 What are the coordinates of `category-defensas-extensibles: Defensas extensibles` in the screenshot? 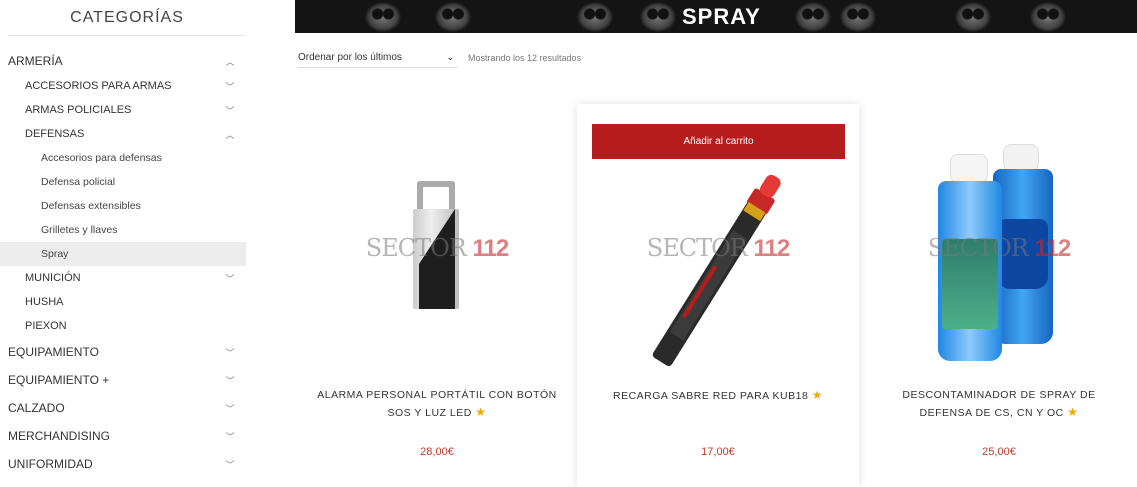 It's located at (123, 206).